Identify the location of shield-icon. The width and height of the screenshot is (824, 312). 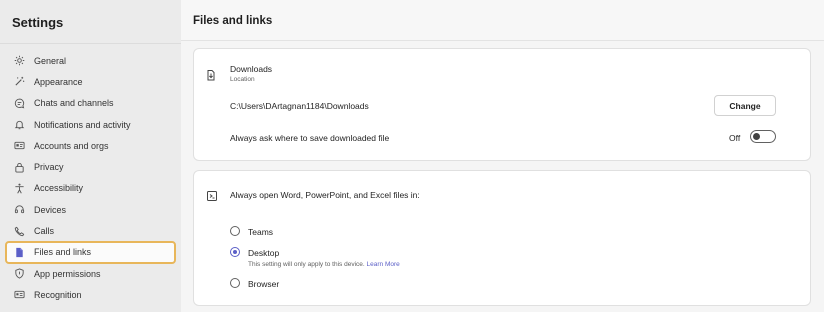
(19, 274).